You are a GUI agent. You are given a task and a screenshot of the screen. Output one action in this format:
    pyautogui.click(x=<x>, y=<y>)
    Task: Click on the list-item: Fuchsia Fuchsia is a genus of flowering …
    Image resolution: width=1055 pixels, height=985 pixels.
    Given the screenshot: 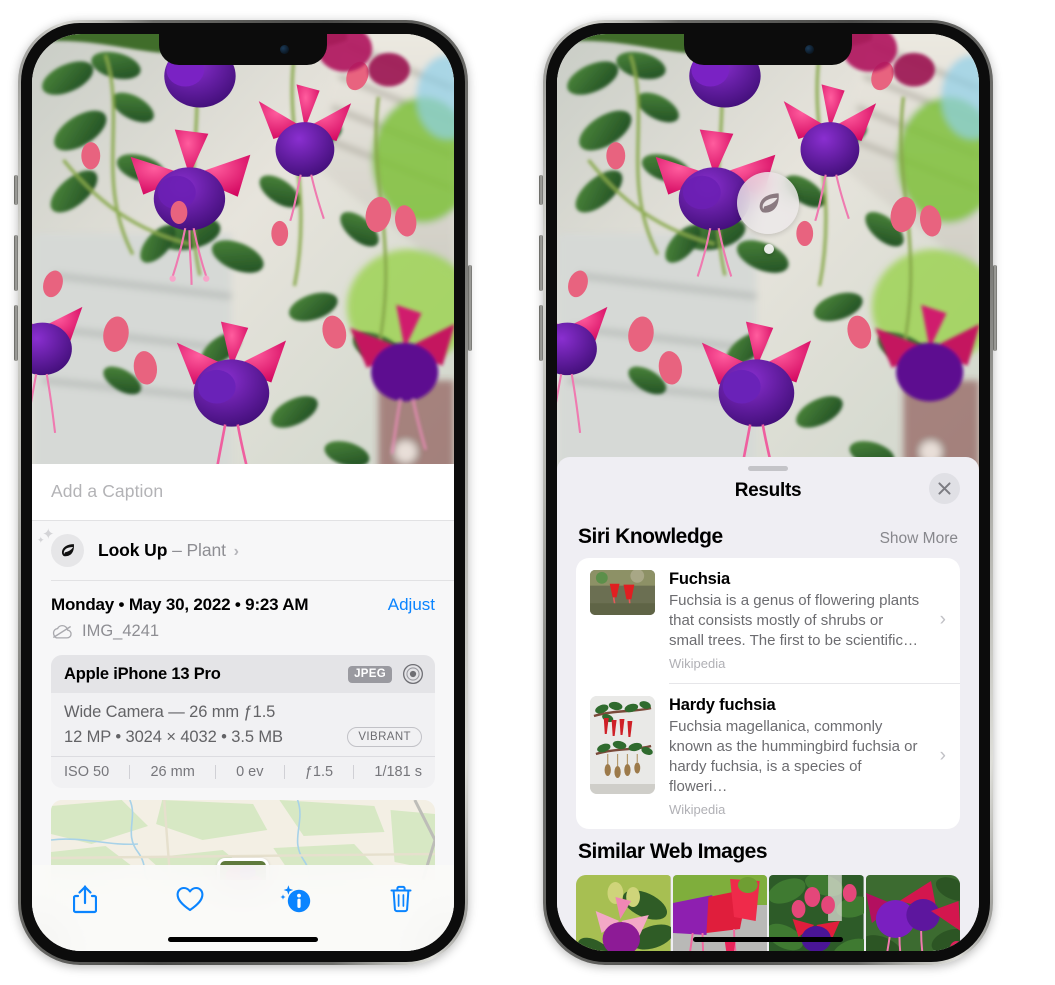 What is the action you would take?
    pyautogui.click(x=768, y=620)
    